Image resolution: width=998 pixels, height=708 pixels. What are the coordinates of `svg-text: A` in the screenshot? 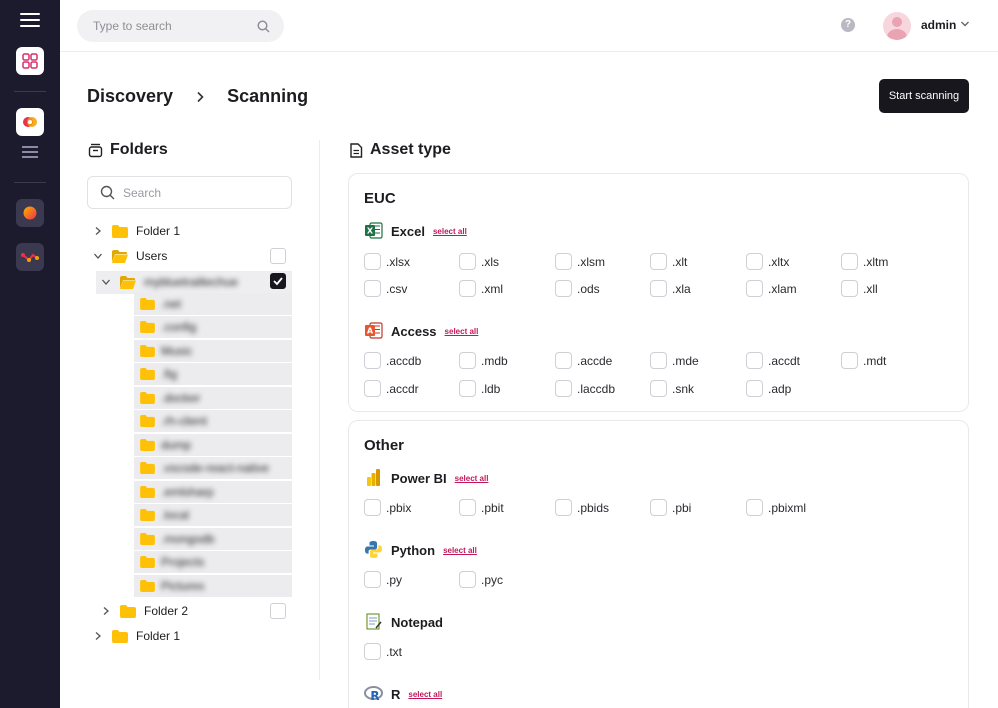 It's located at (370, 331).